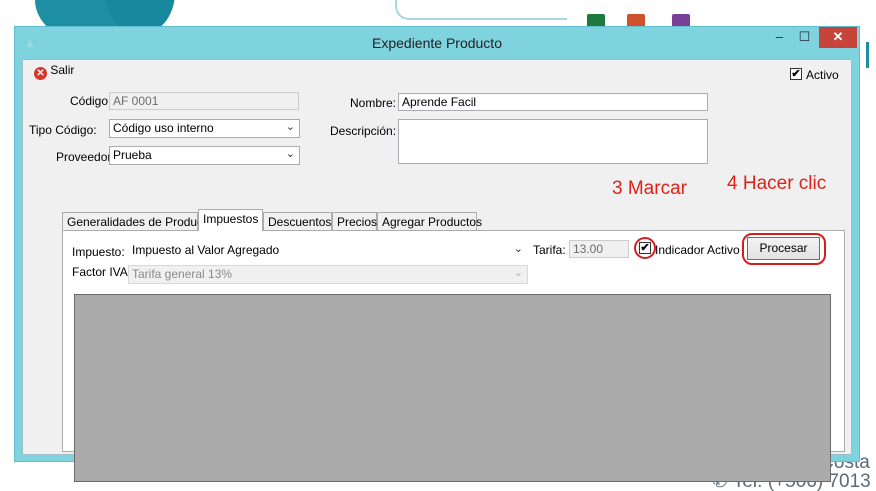 This screenshot has width=876, height=491. Describe the element at coordinates (783, 248) in the screenshot. I see `procesar-button: Procesar` at that location.